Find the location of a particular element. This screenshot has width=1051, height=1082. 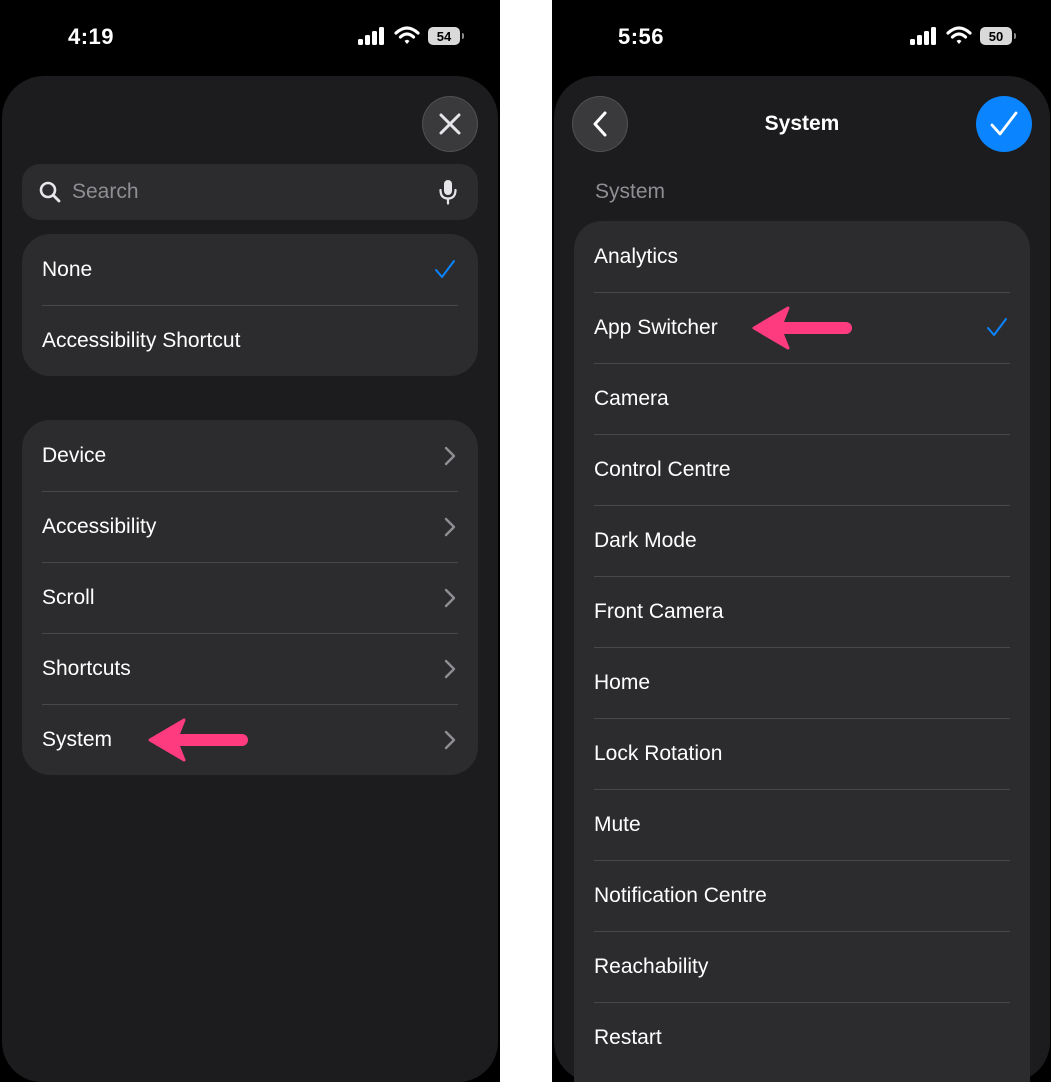

list-item-analytics: Analytics is located at coordinates (802, 256).